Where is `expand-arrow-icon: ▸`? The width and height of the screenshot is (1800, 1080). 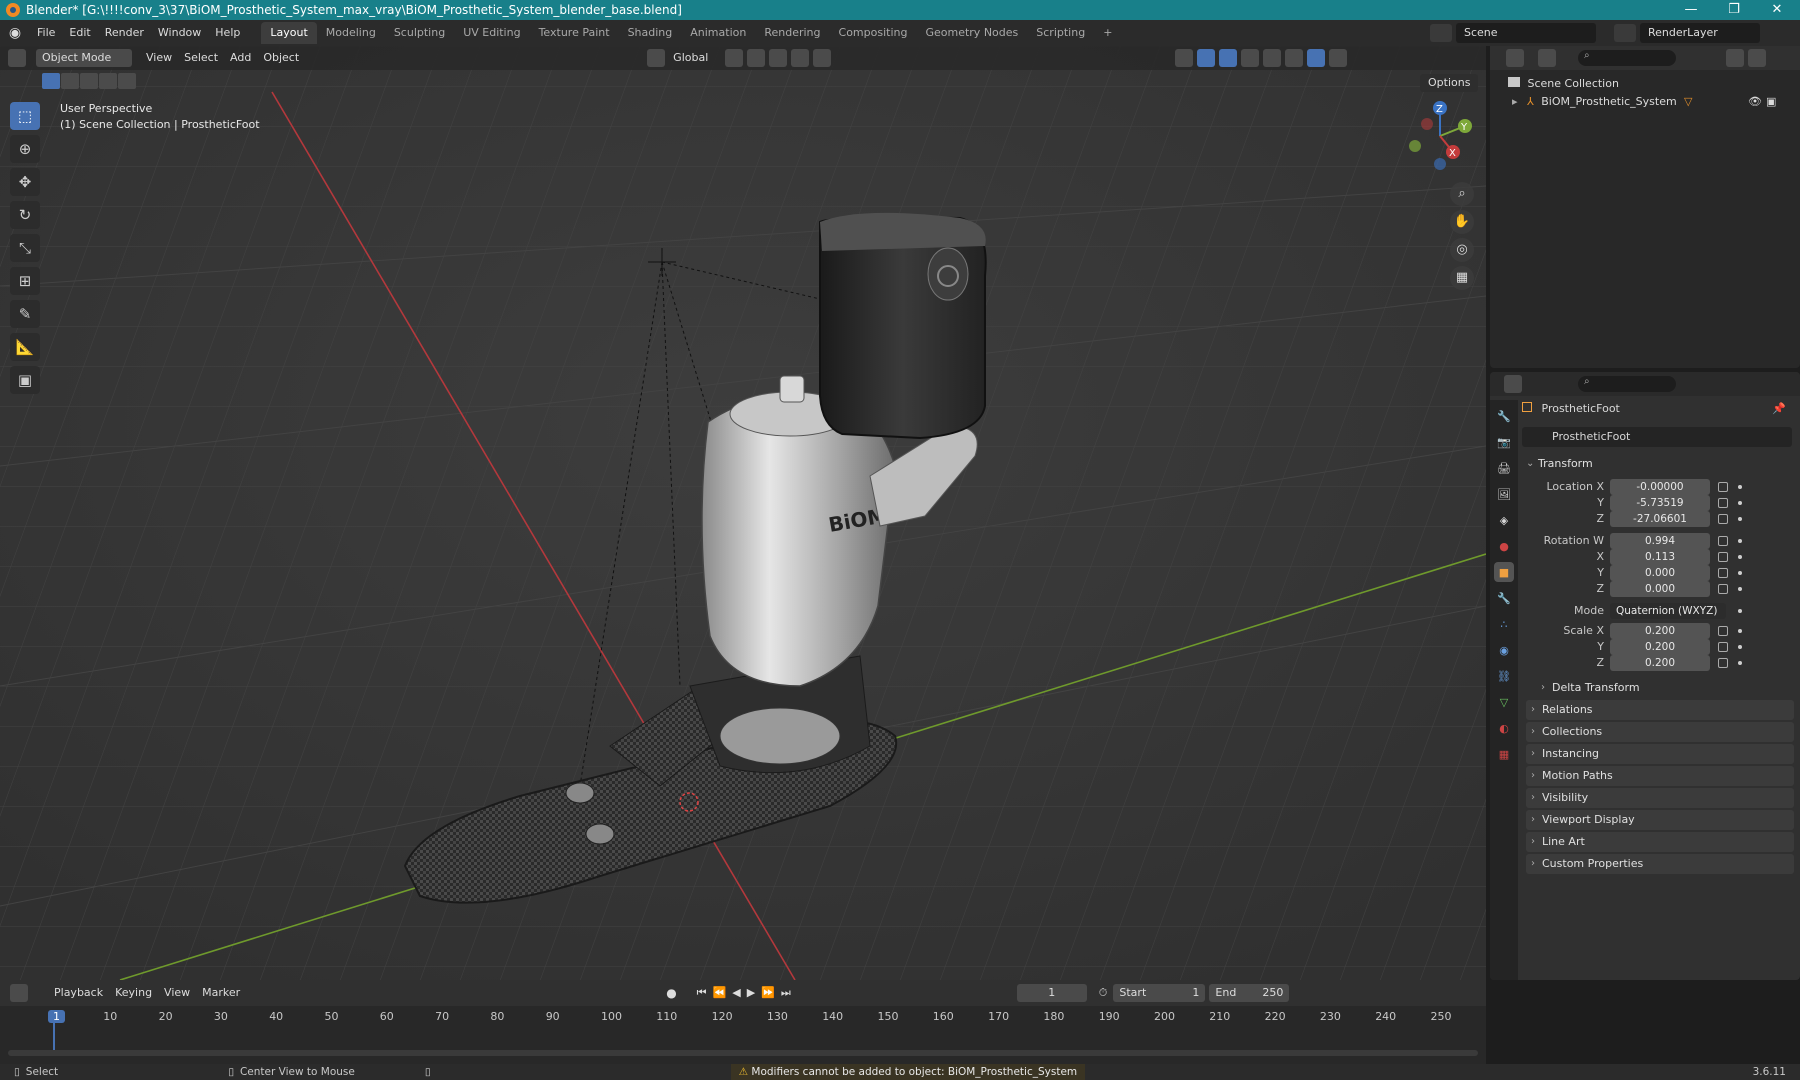
expand-arrow-icon: ▸ is located at coordinates (1515, 101).